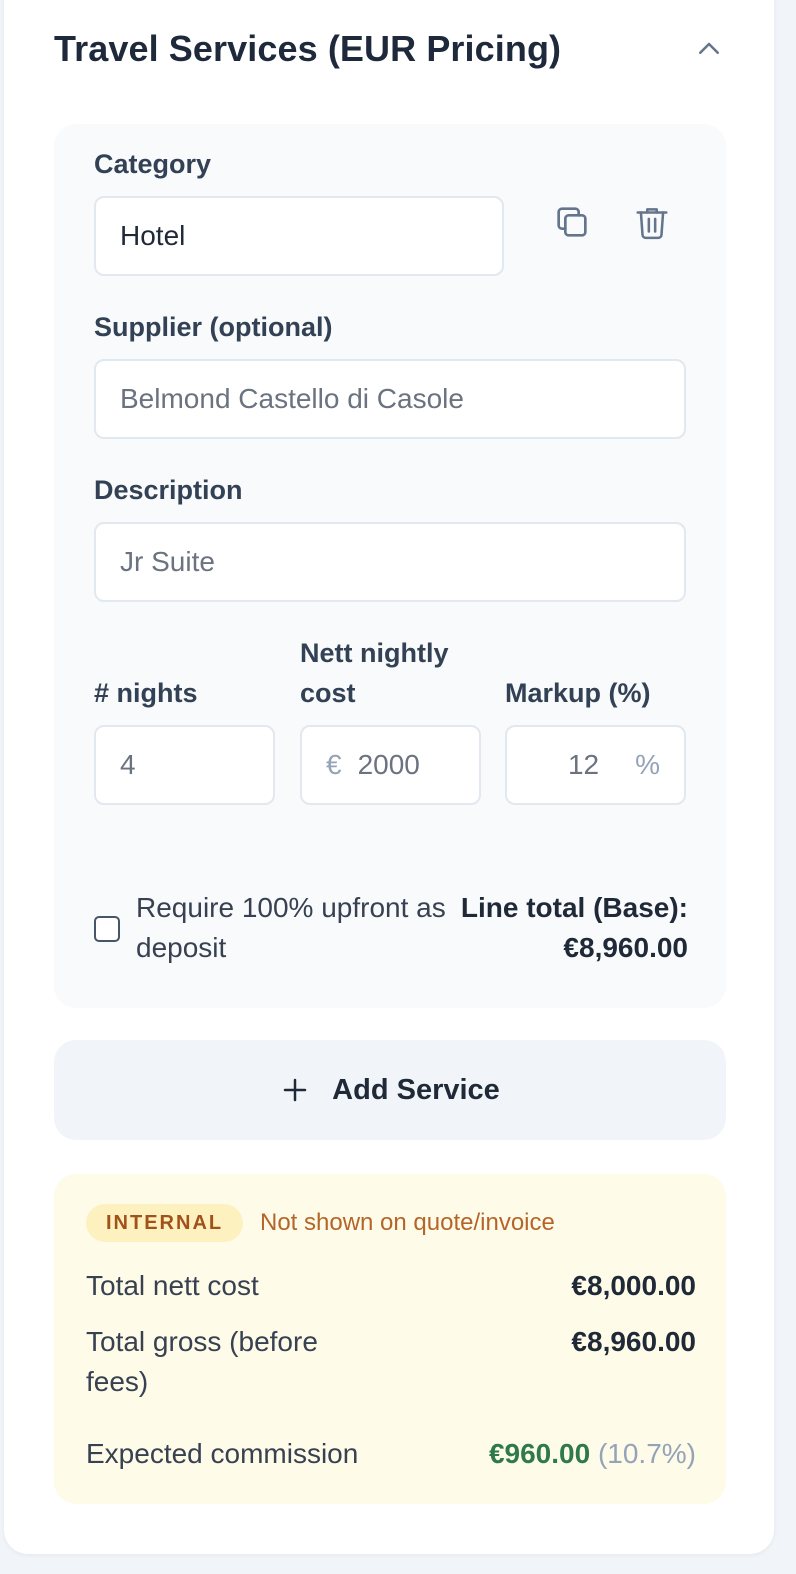 This screenshot has height=1574, width=796. Describe the element at coordinates (202, 1361) in the screenshot. I see `total-gross-label: Total gross (before fees)` at that location.